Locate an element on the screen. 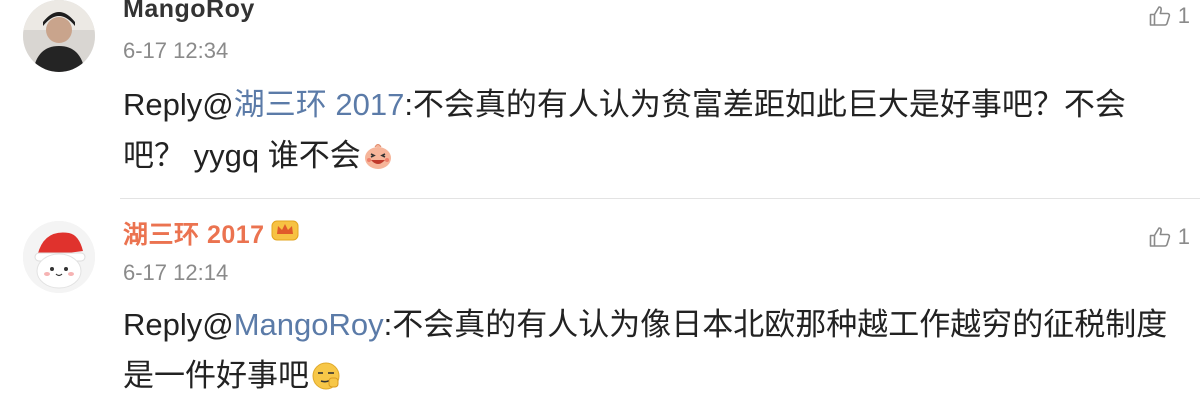  santa-cartoon-avatar-icon is located at coordinates (59, 257).